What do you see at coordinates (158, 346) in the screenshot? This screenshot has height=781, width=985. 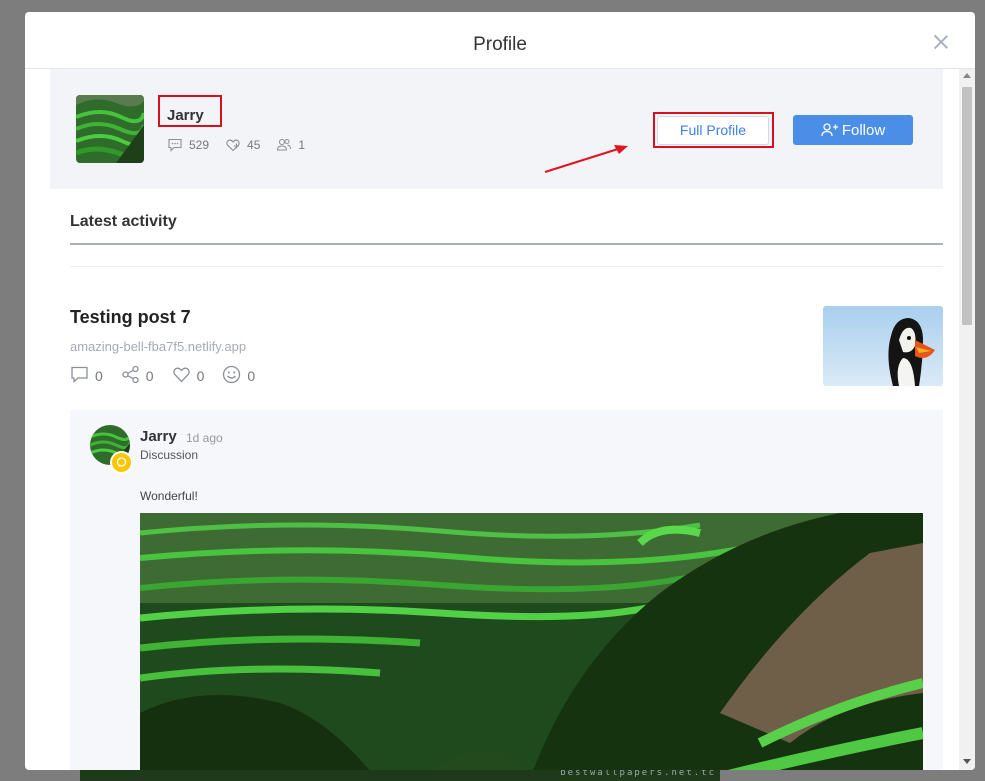 I see `post-url: amazing-bell-fba7f5.netlify.app` at bounding box center [158, 346].